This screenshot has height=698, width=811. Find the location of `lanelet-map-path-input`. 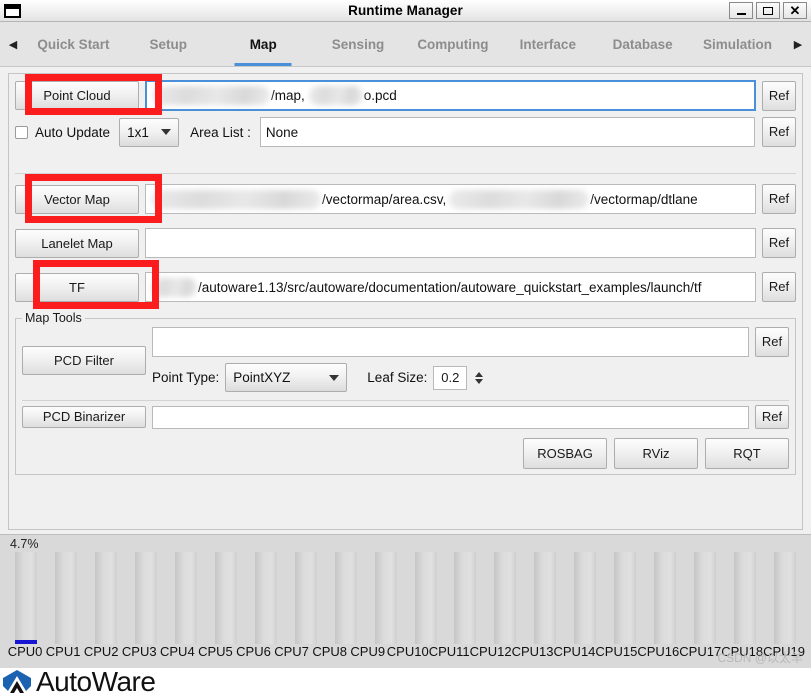

lanelet-map-path-input is located at coordinates (450, 243).